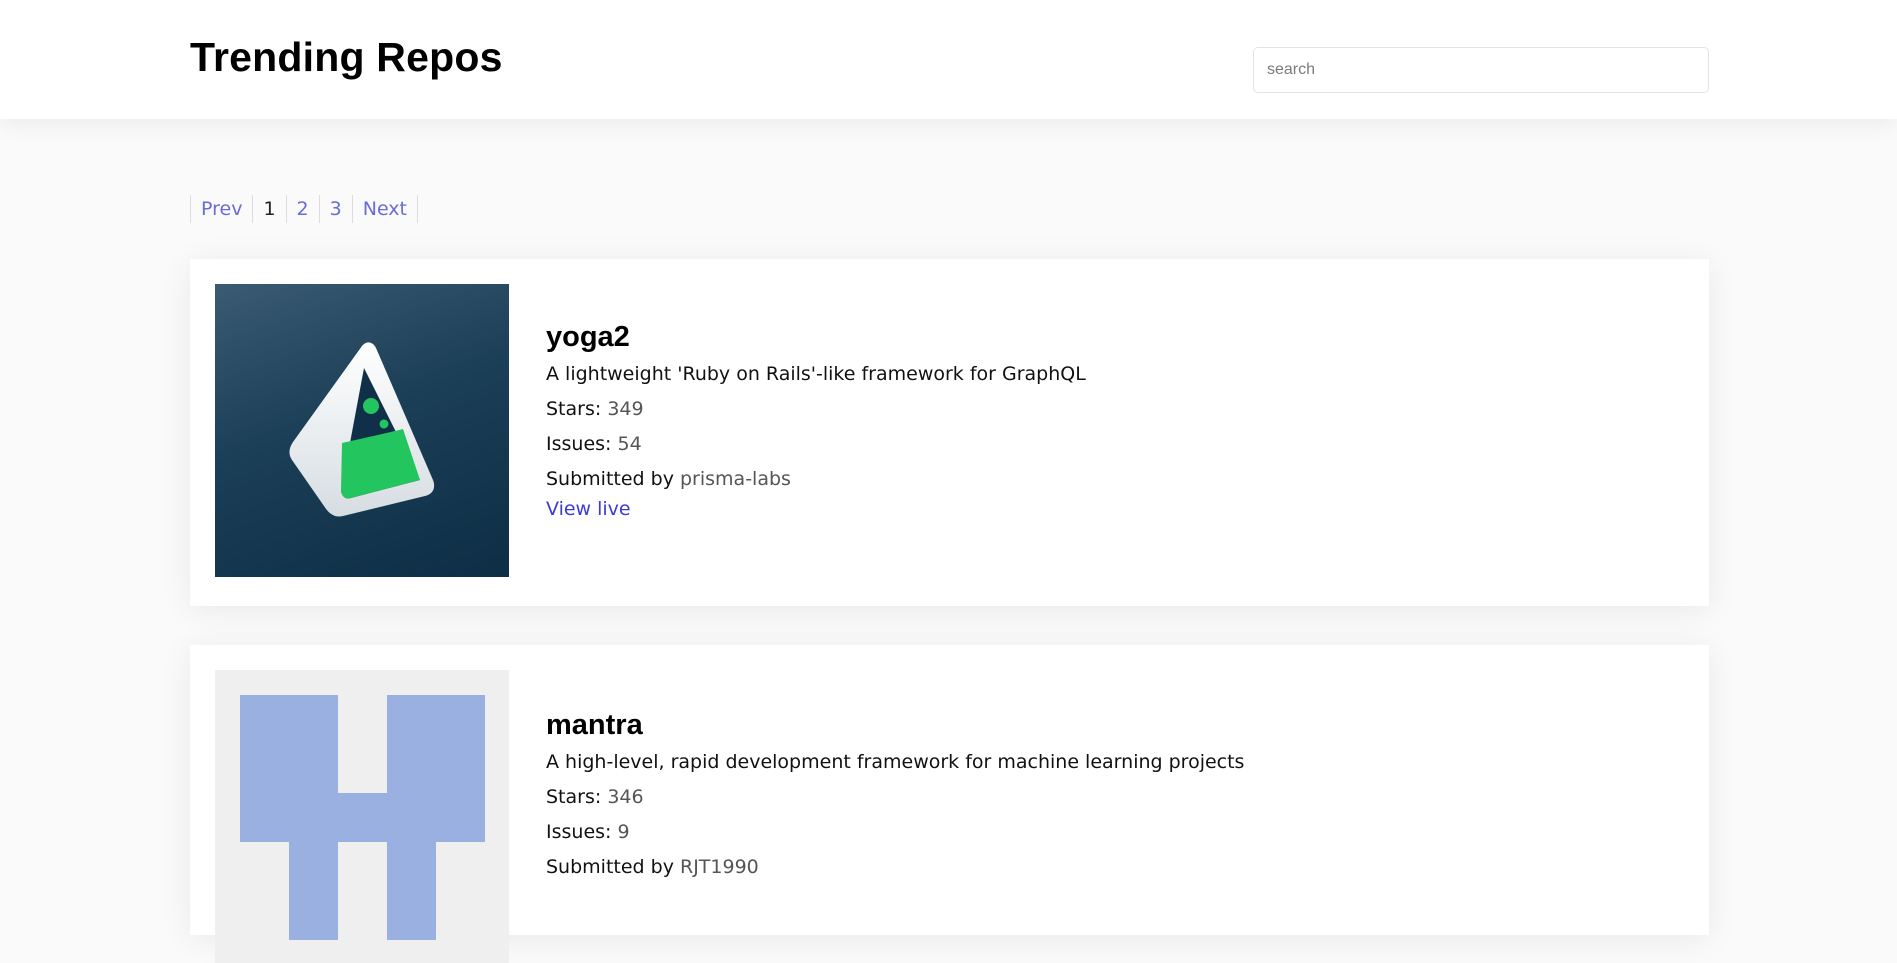  I want to click on issues-value: 54, so click(629, 444).